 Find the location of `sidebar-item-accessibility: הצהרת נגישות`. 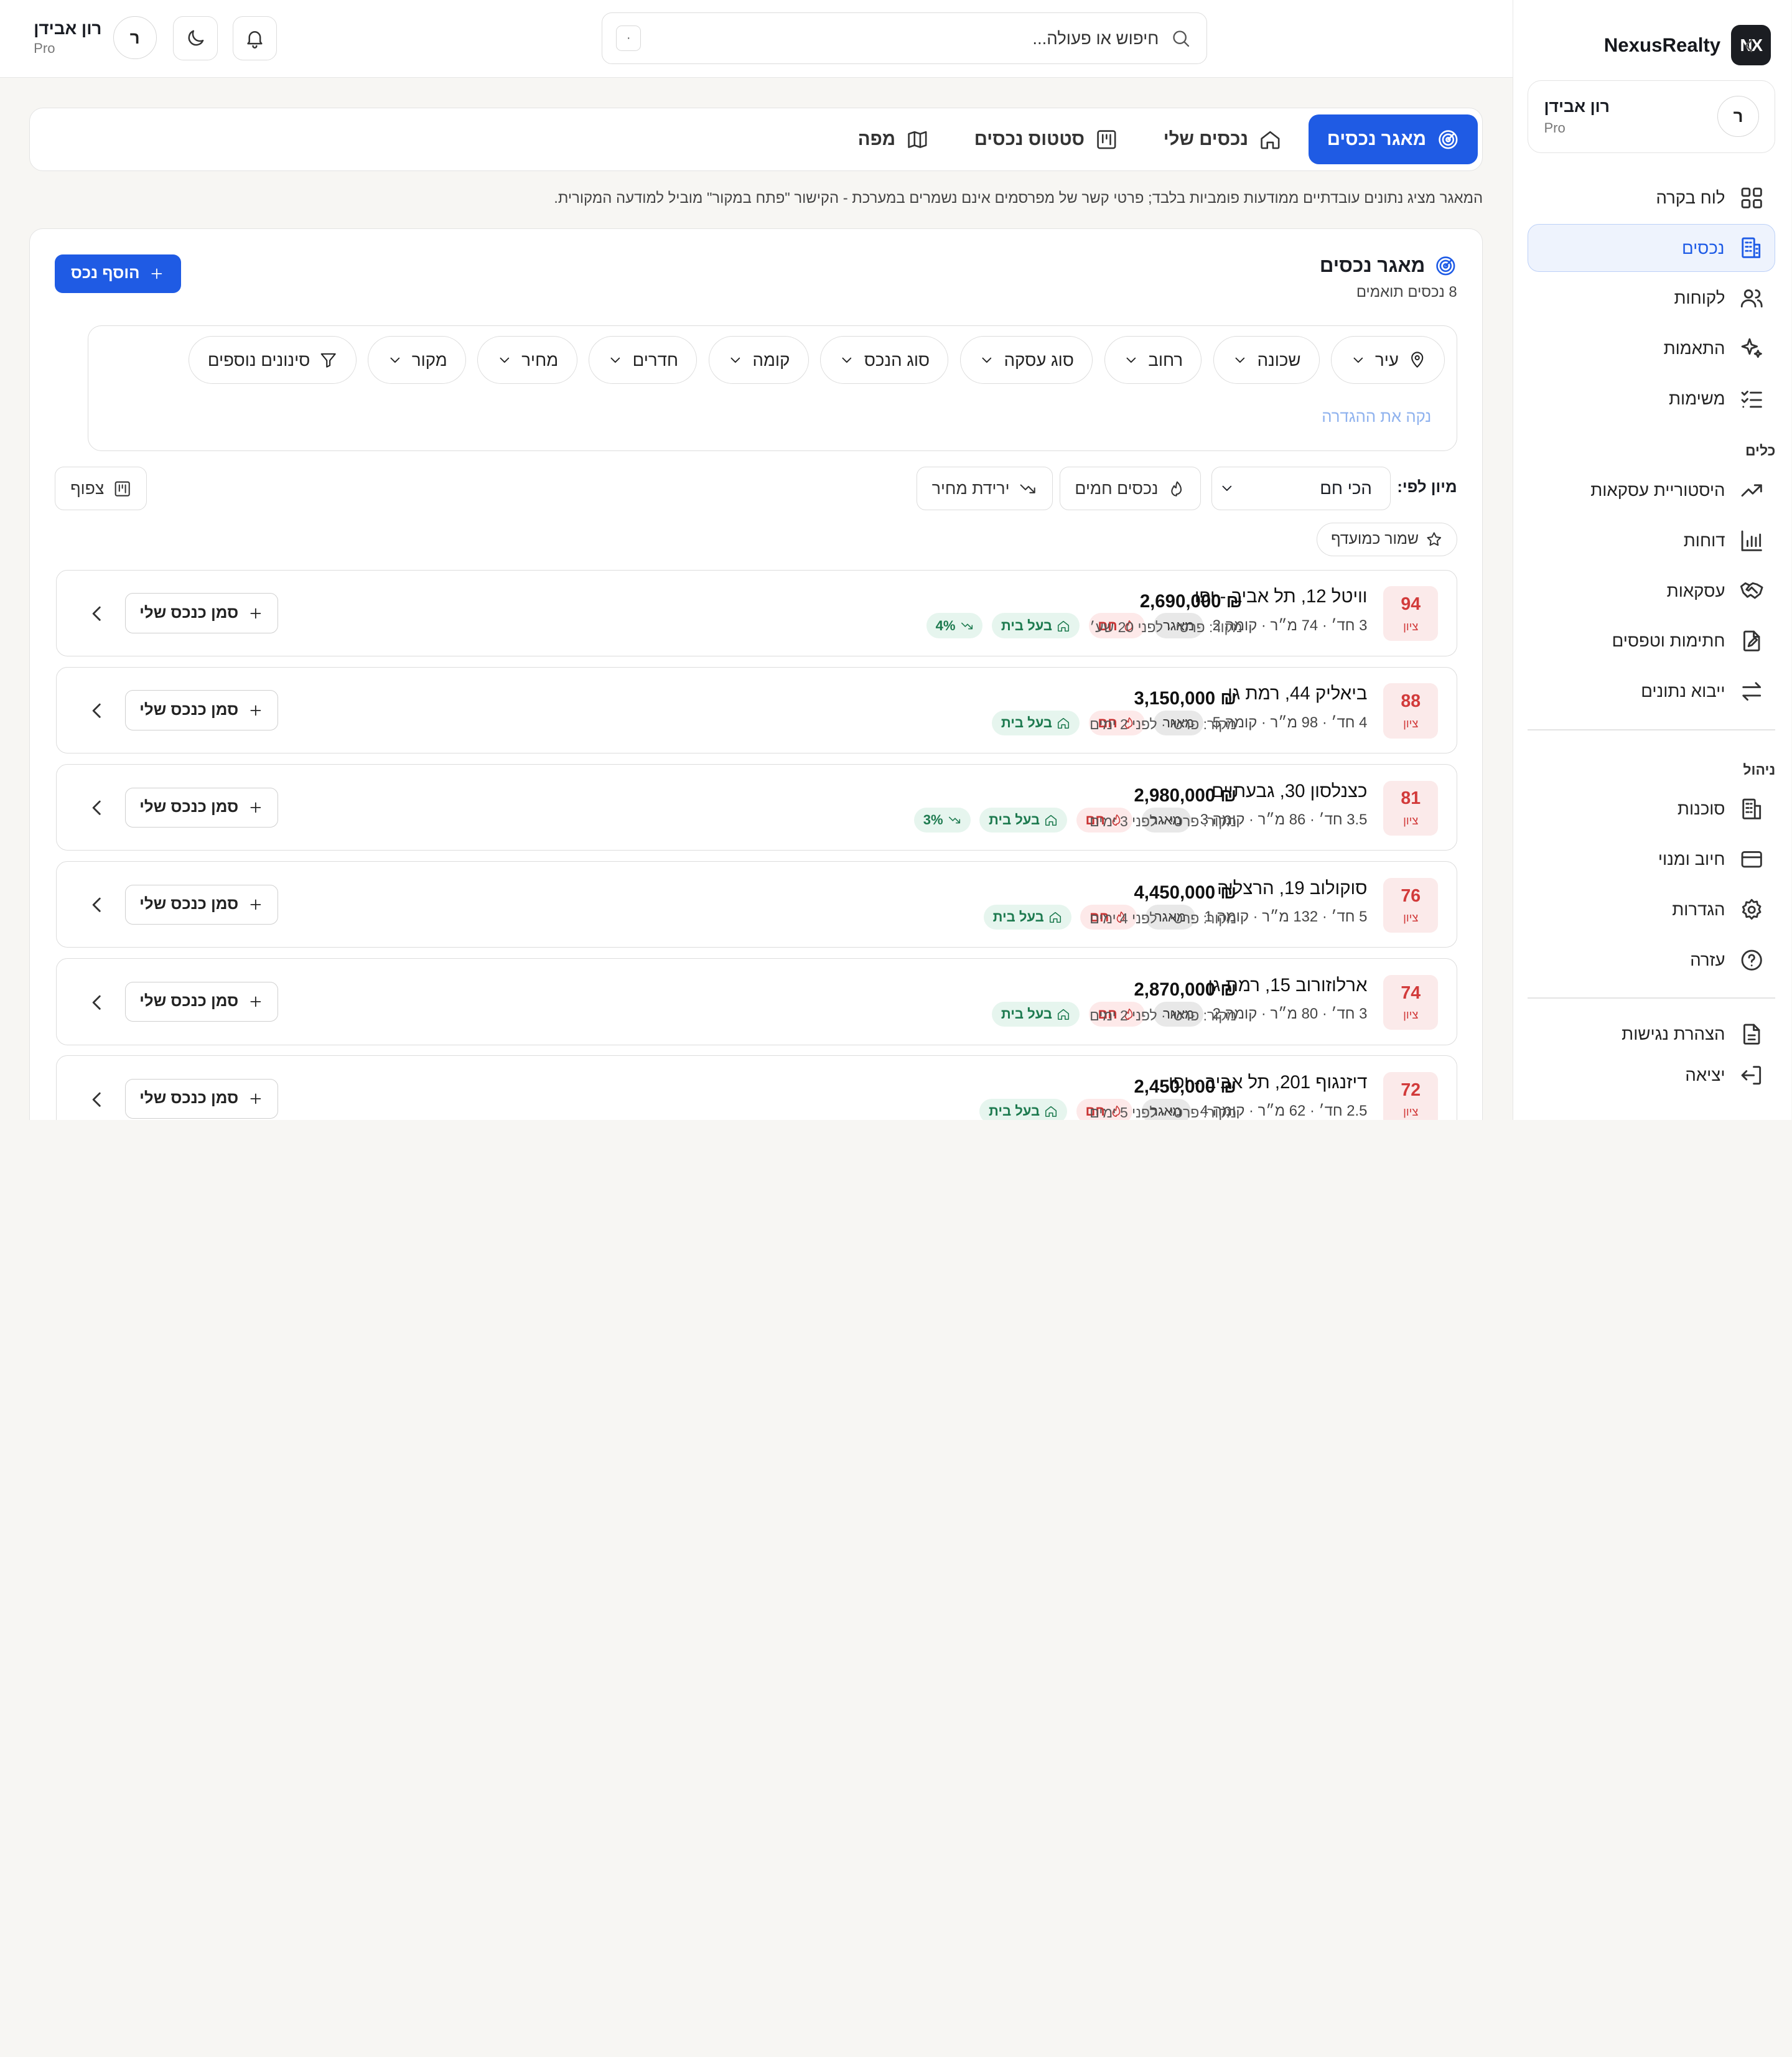

sidebar-item-accessibility: הצהרת נגישות is located at coordinates (1652, 1034).